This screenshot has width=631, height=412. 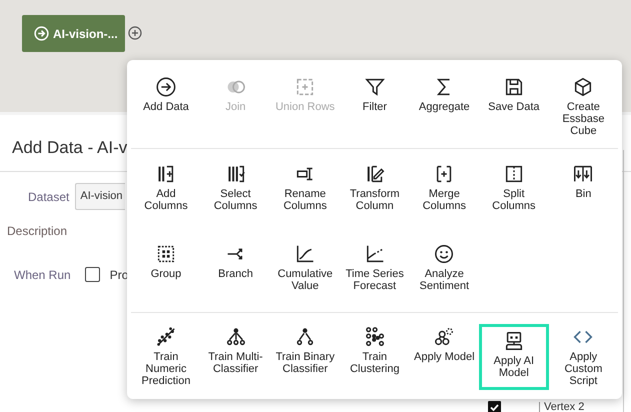 What do you see at coordinates (305, 276) in the screenshot?
I see `menu-item: Cumulative Value` at bounding box center [305, 276].